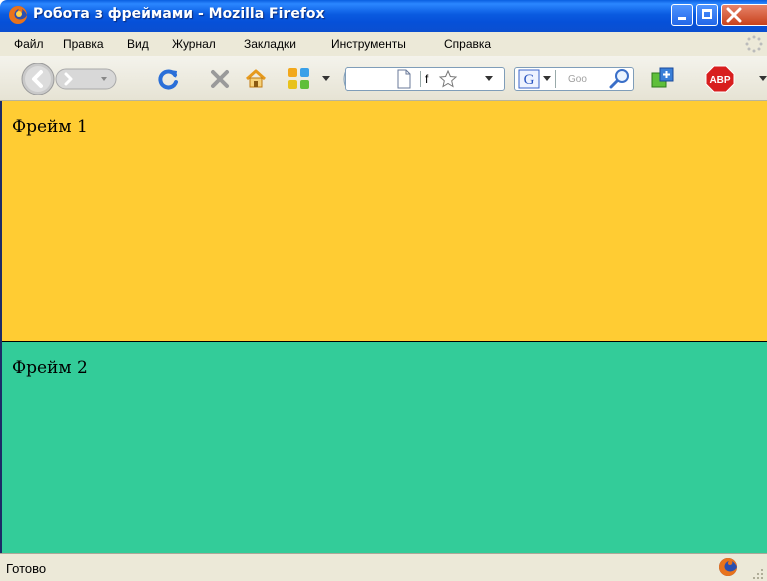 The image size is (767, 581). I want to click on throbber-icon, so click(754, 44).